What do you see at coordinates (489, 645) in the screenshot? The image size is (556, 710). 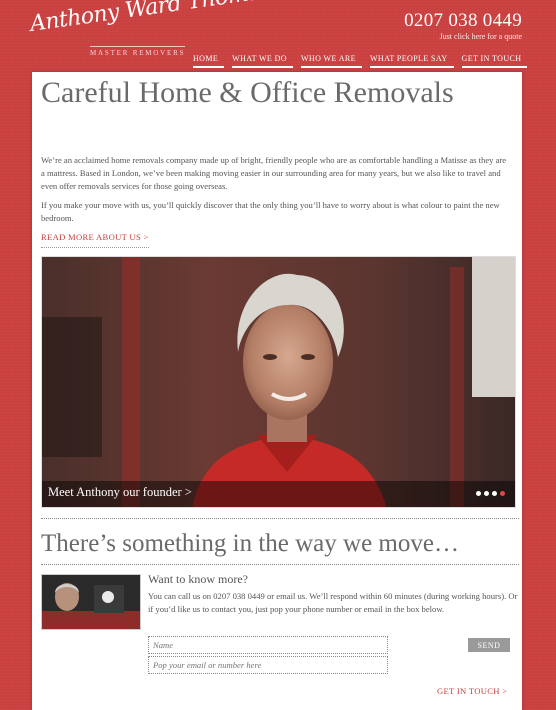 I see `send-button: SEND` at bounding box center [489, 645].